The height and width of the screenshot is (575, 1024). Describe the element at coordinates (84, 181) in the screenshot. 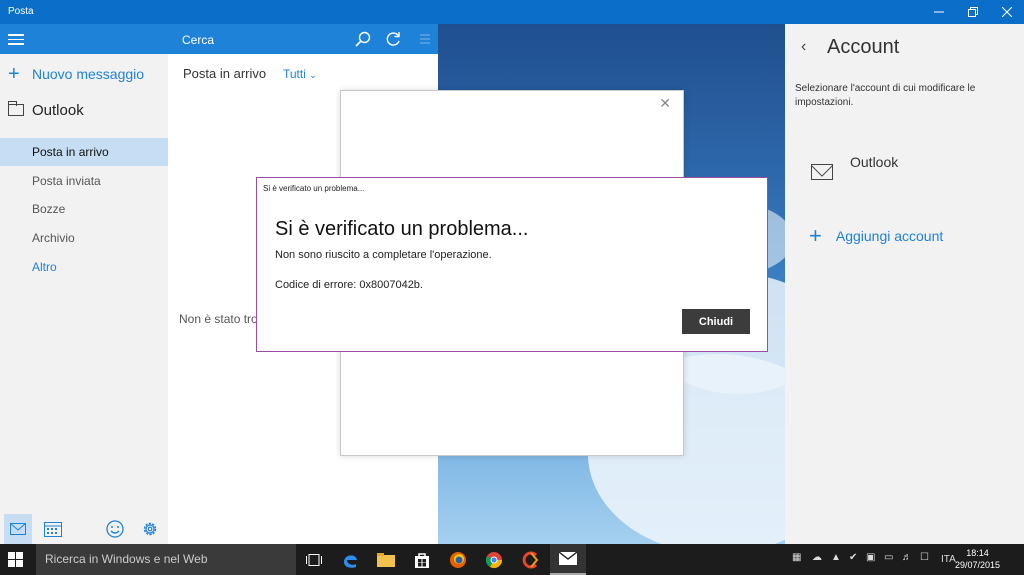

I see `folder-item-sent: Posta inviata` at that location.